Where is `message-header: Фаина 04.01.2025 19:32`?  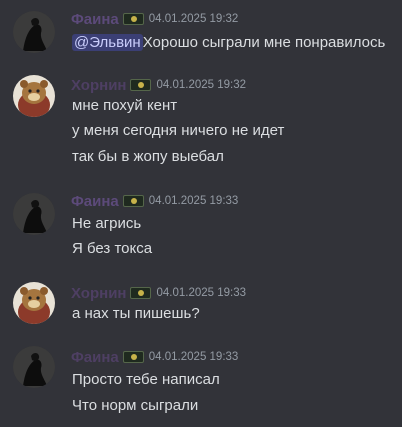 message-header: Фаина 04.01.2025 19:32 is located at coordinates (154, 19).